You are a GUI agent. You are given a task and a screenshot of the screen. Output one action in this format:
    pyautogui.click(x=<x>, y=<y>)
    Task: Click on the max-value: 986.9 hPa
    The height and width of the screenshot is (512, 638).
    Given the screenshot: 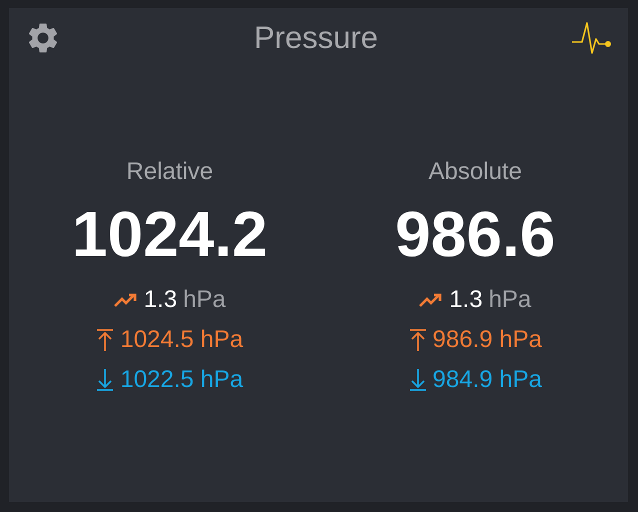 What is the action you would take?
    pyautogui.click(x=487, y=339)
    